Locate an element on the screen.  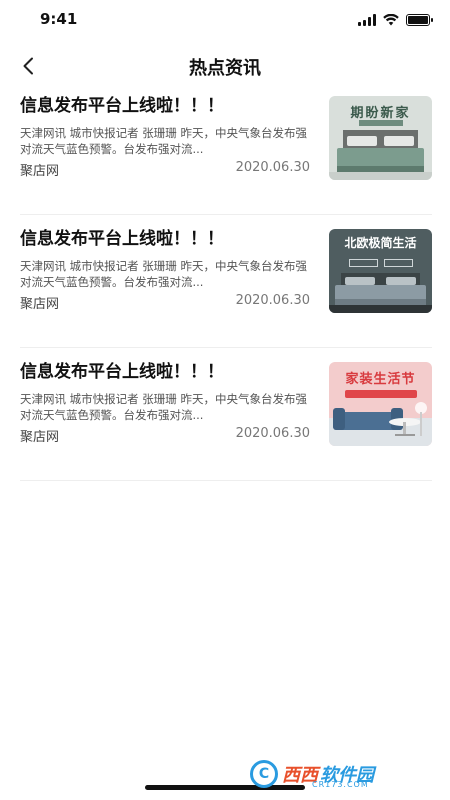
watermark-logo-icon: C is located at coordinates (264, 774).